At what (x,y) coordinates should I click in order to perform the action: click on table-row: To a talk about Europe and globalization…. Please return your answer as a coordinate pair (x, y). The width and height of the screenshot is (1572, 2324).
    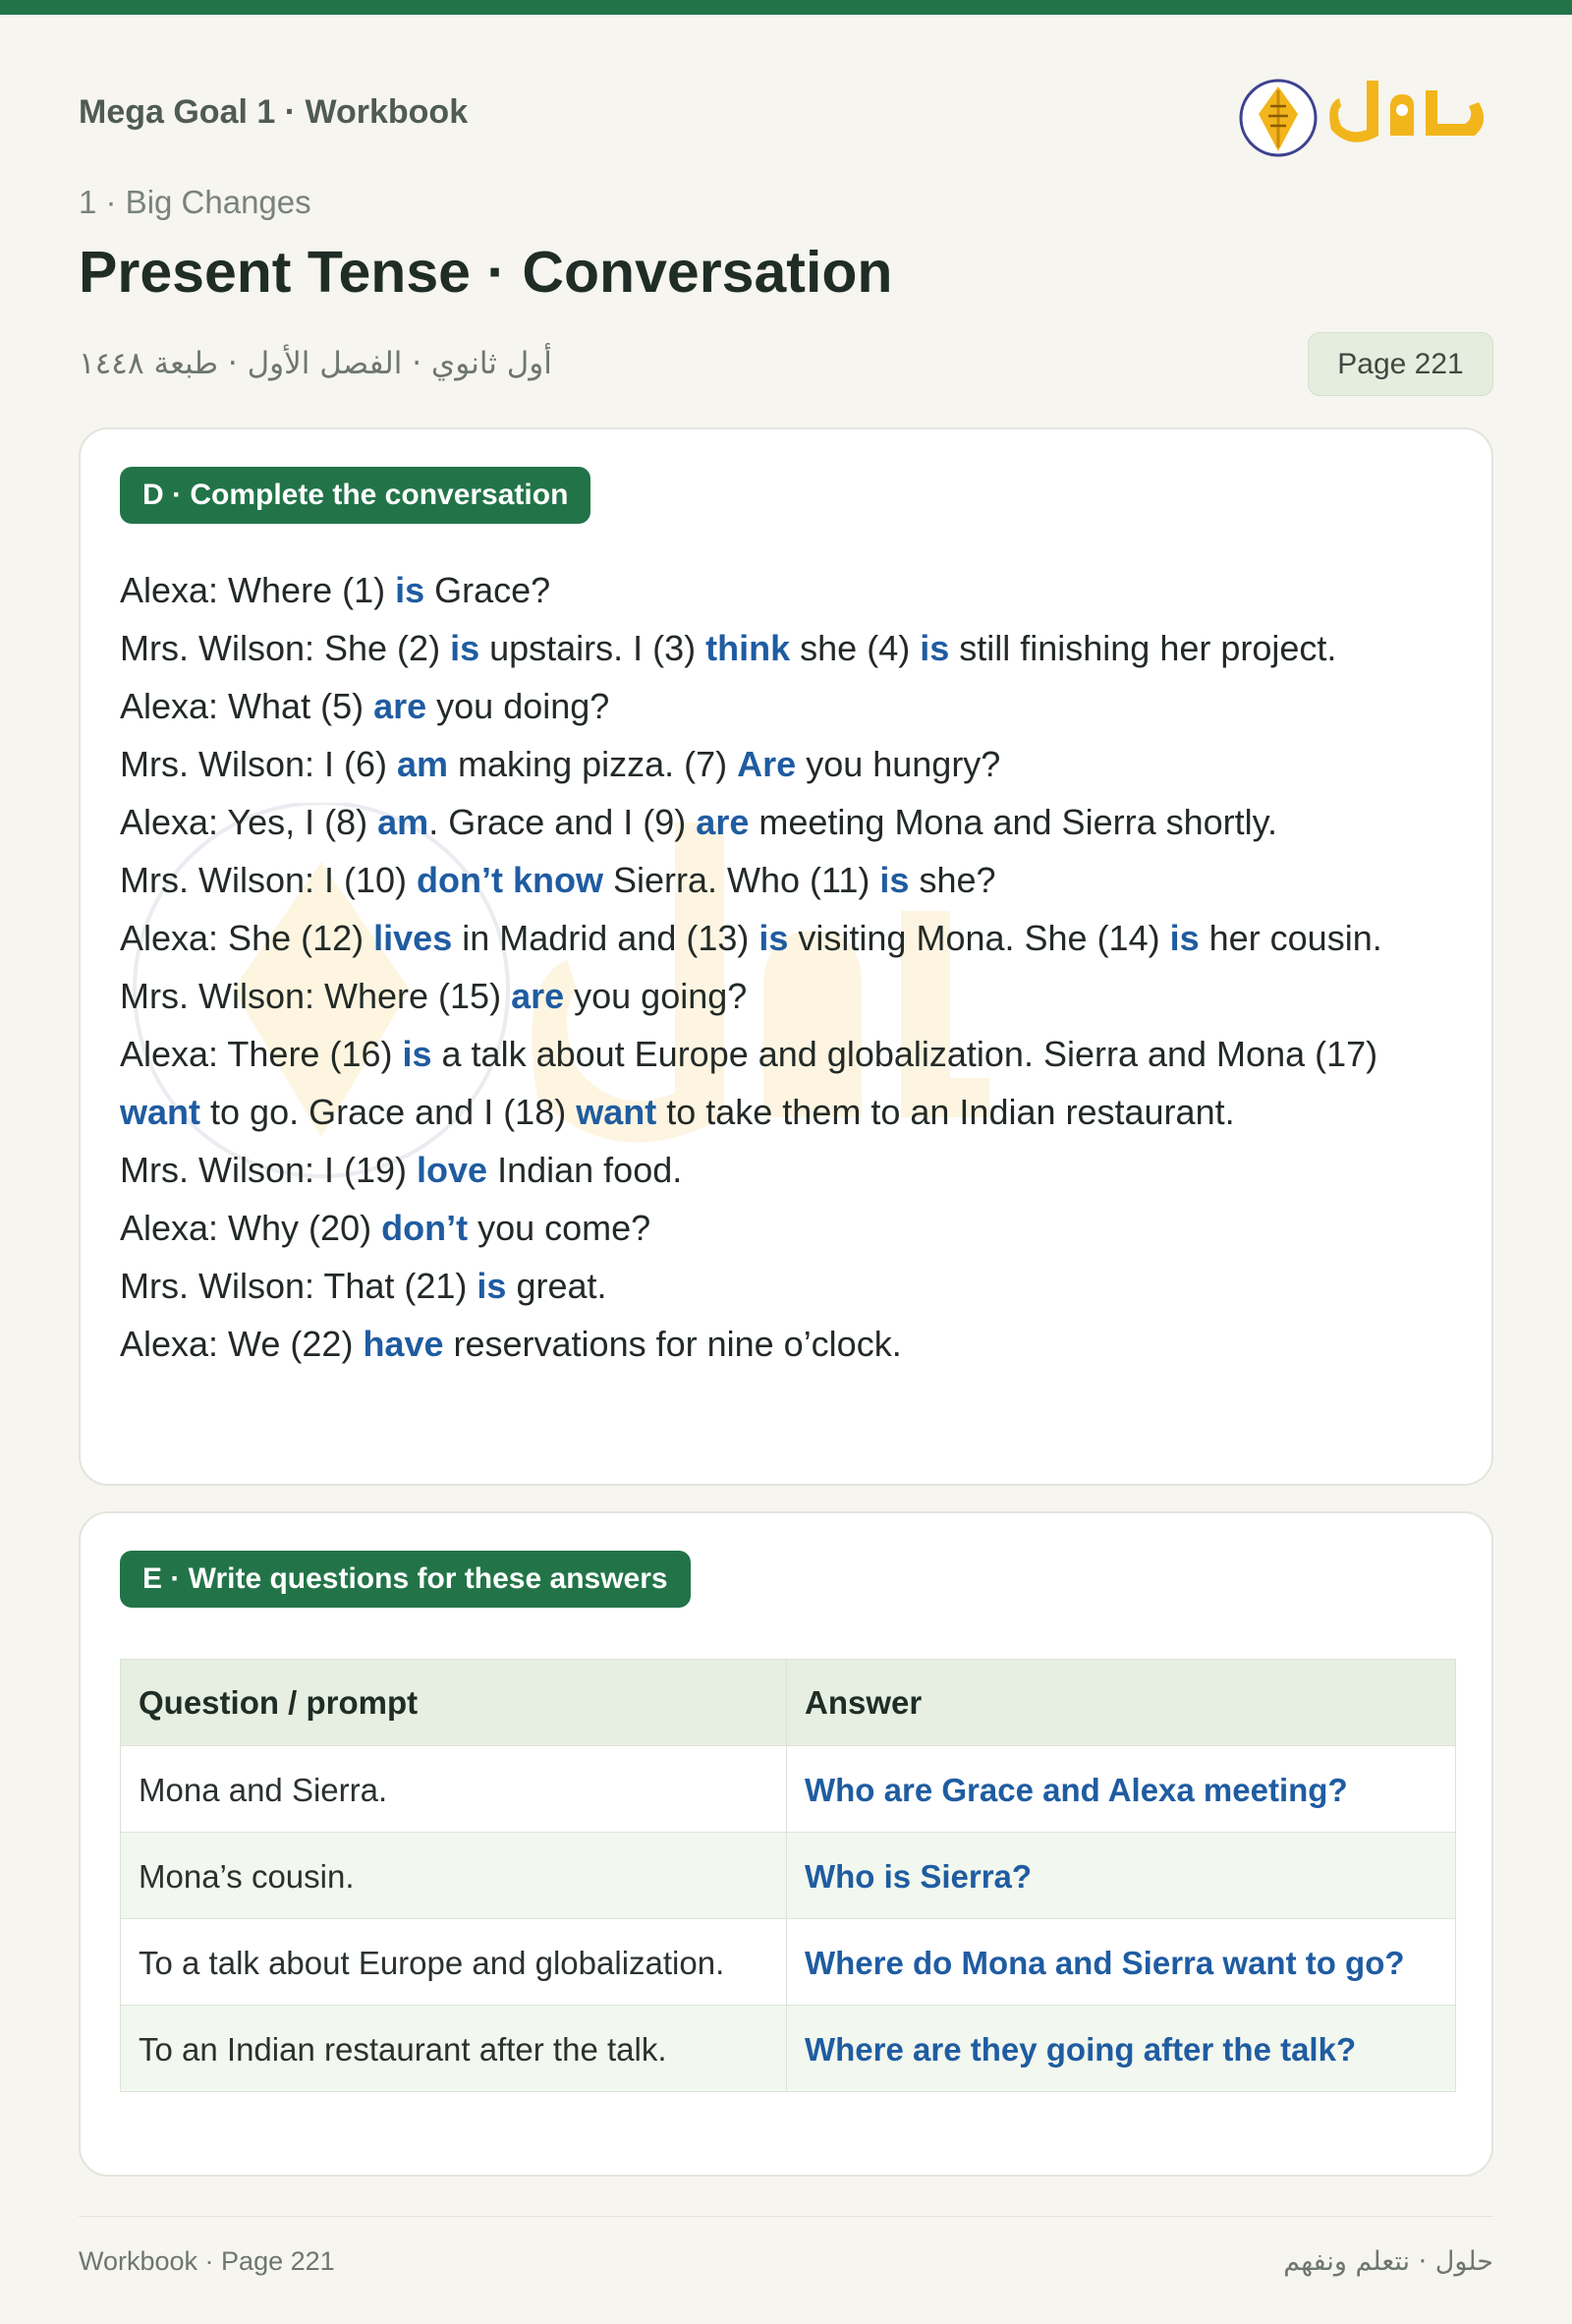
    Looking at the image, I should click on (788, 1962).